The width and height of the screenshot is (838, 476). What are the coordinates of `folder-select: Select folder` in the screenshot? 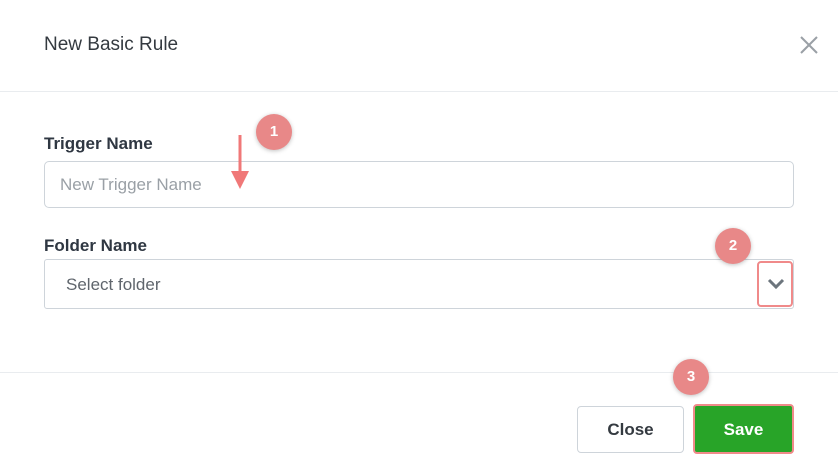 It's located at (419, 284).